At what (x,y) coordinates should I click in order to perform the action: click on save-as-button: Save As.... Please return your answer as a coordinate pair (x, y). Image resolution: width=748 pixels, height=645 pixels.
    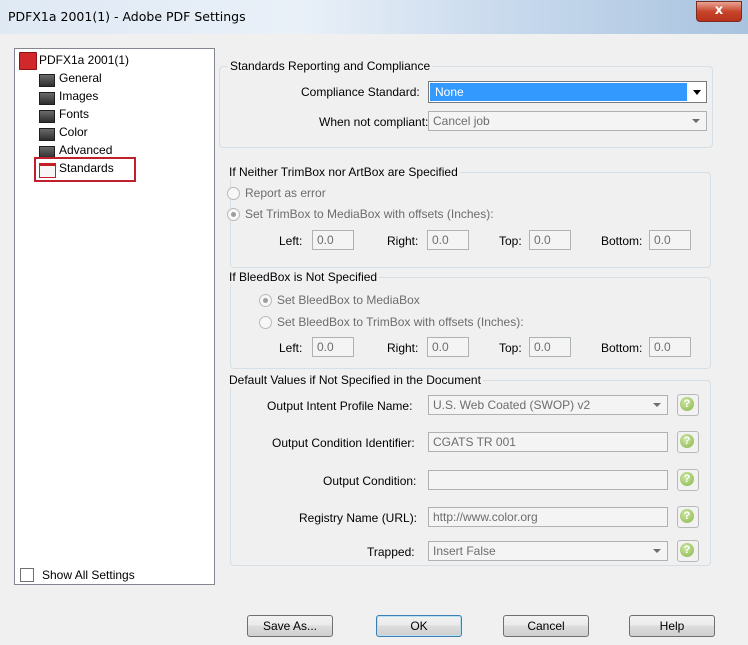
    Looking at the image, I should click on (290, 626).